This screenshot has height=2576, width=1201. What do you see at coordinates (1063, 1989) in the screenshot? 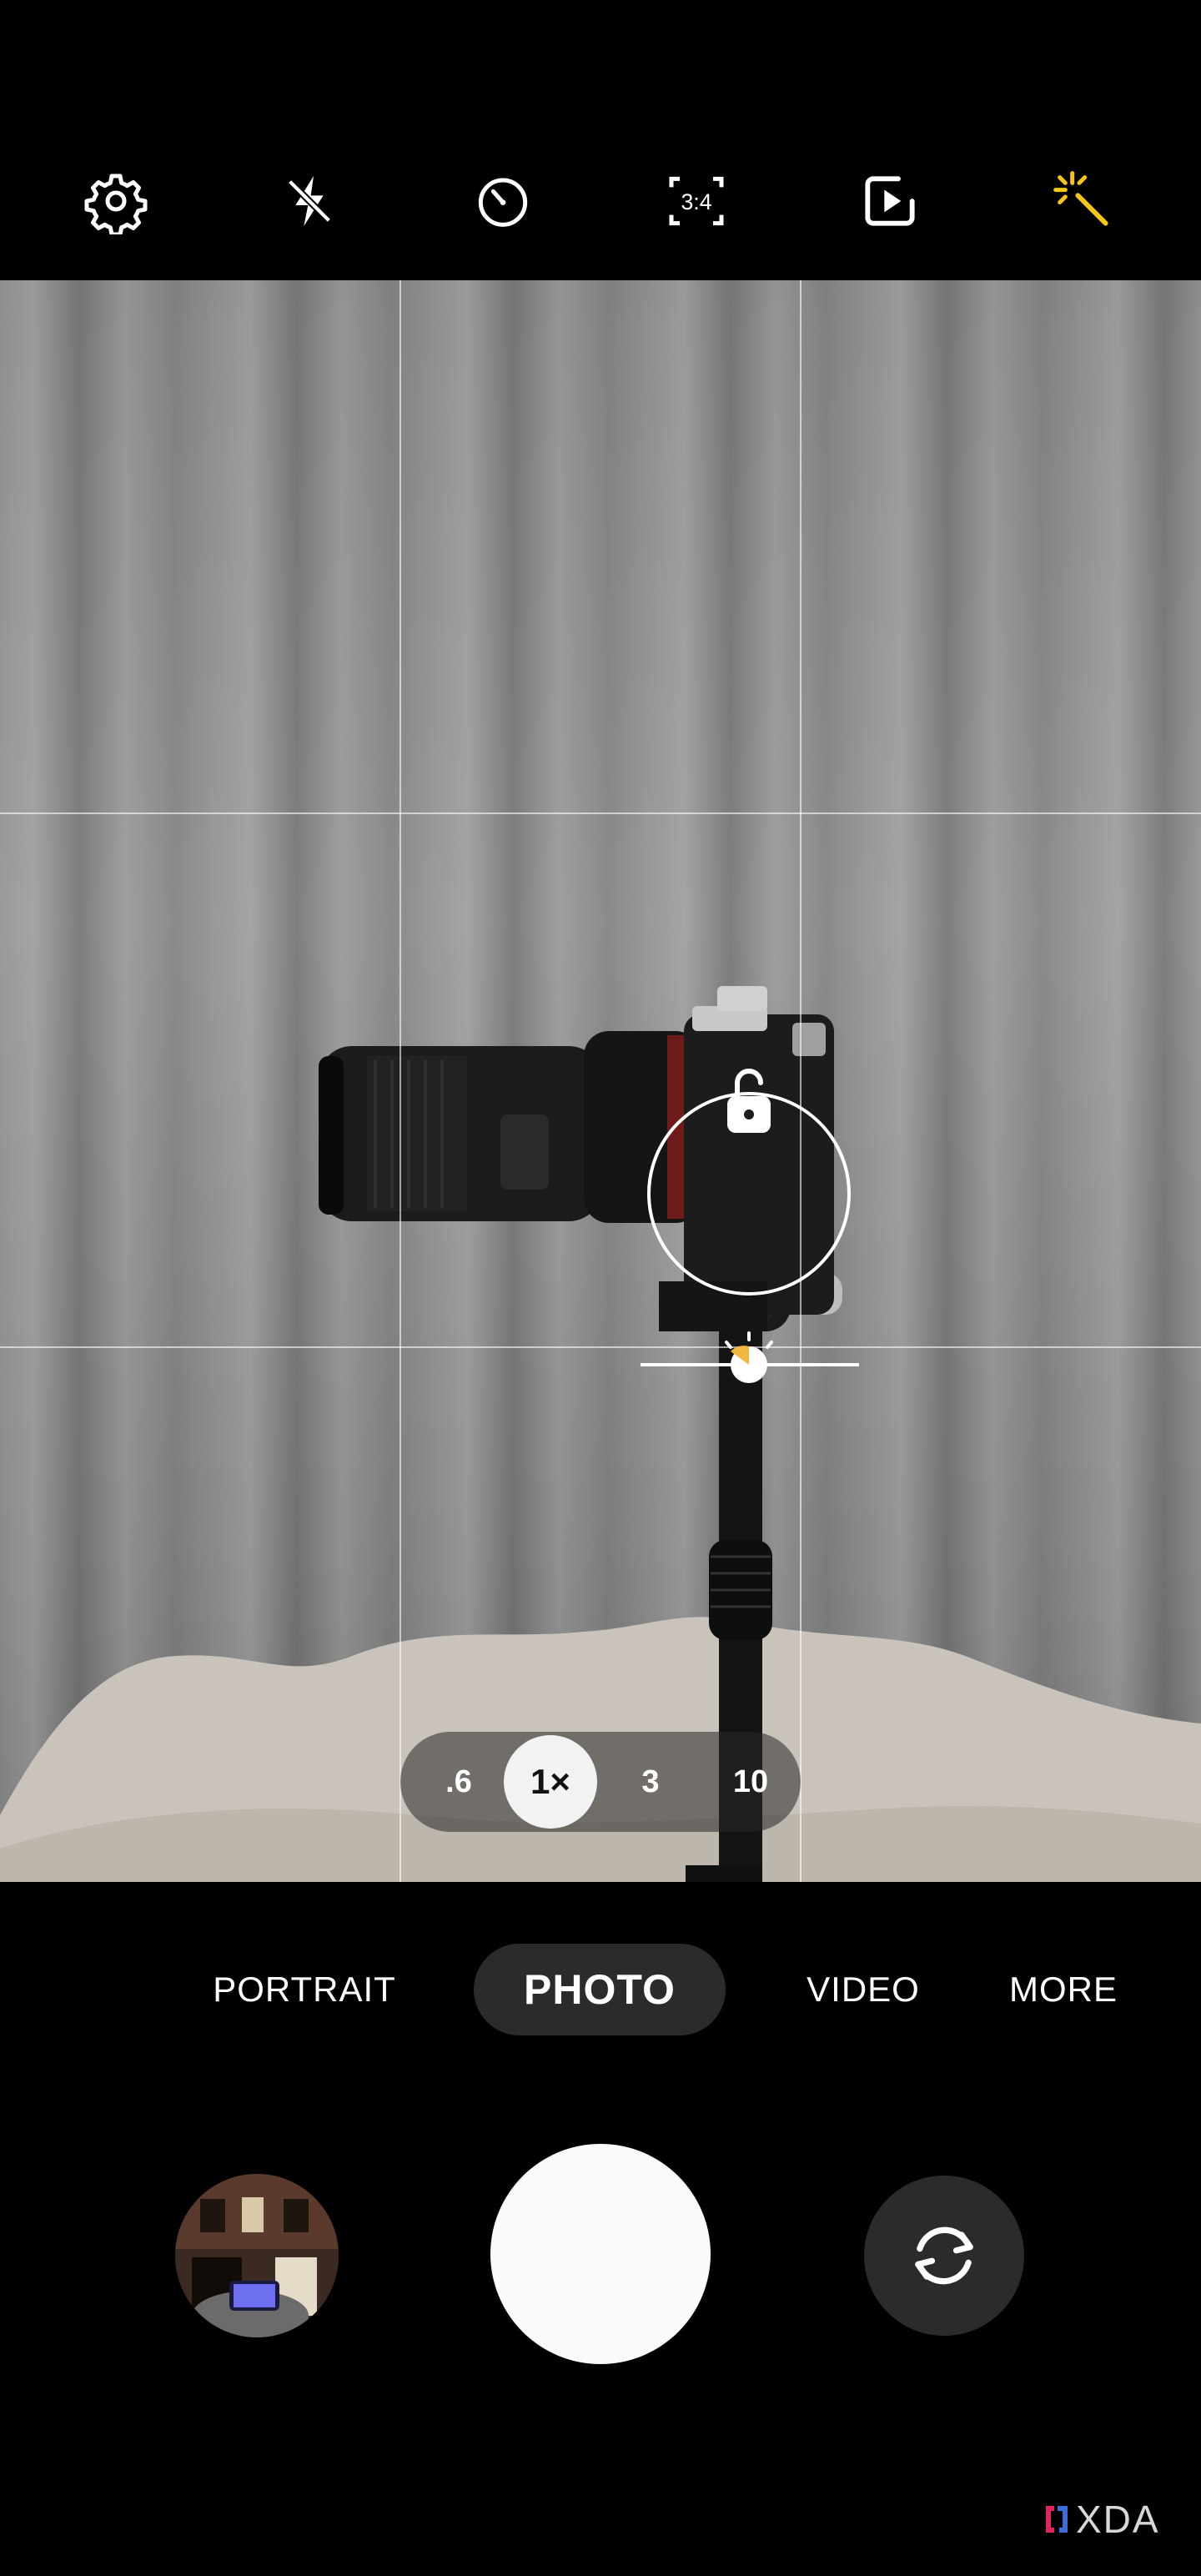
I see `mode-more: MORE` at bounding box center [1063, 1989].